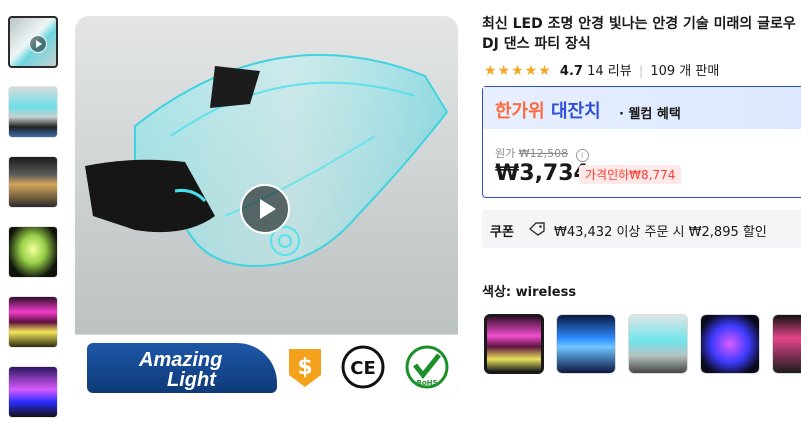 This screenshot has width=801, height=436. Describe the element at coordinates (518, 71) in the screenshot. I see `star-rating-icon: ★★★★★` at that location.